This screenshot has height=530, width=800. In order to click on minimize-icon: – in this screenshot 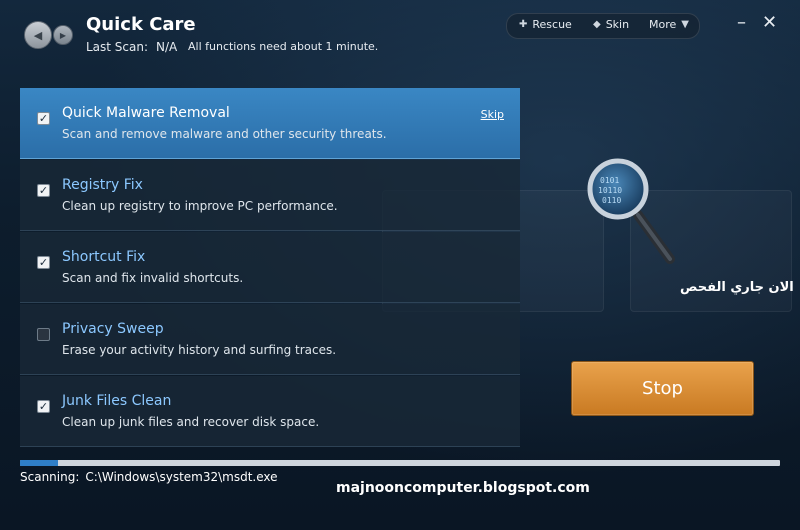, I will do `click(741, 23)`.